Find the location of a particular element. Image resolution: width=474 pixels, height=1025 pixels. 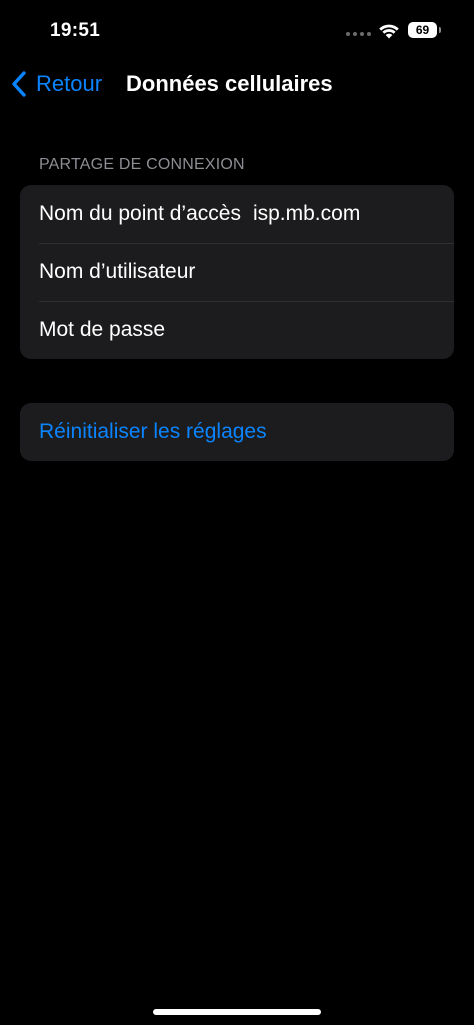

battery-level: 69 is located at coordinates (422, 30).